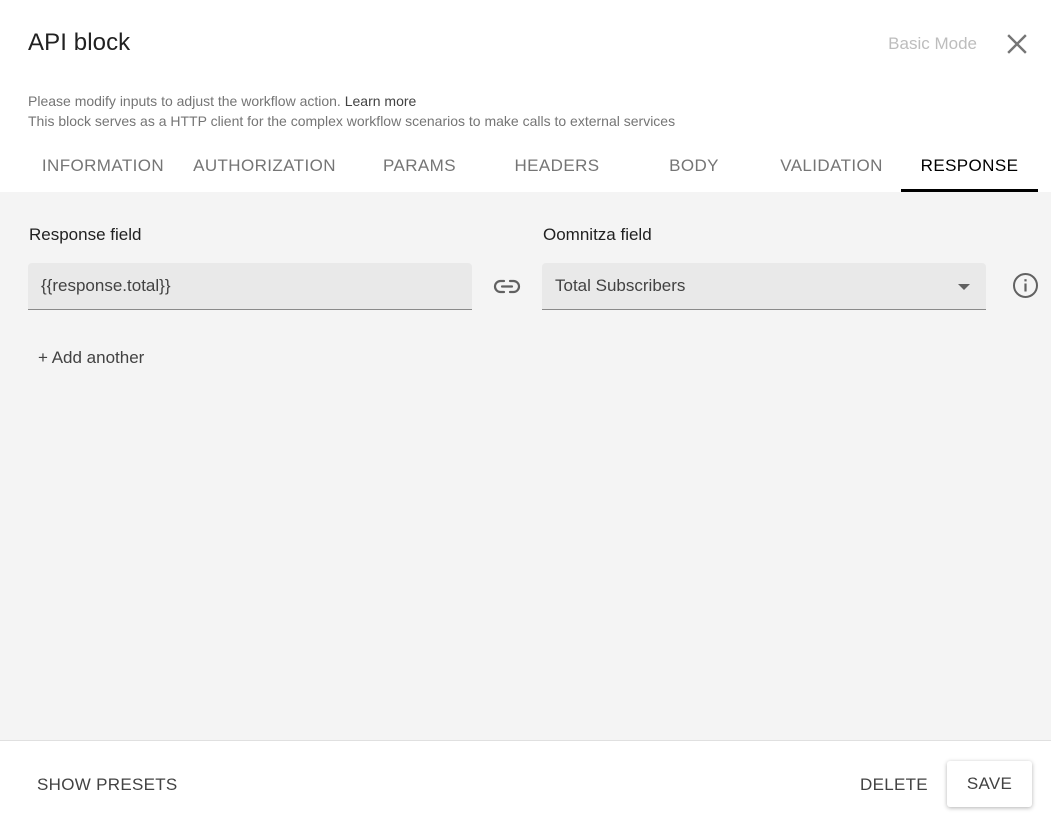  What do you see at coordinates (419, 166) in the screenshot?
I see `tab-params: PARAMS` at bounding box center [419, 166].